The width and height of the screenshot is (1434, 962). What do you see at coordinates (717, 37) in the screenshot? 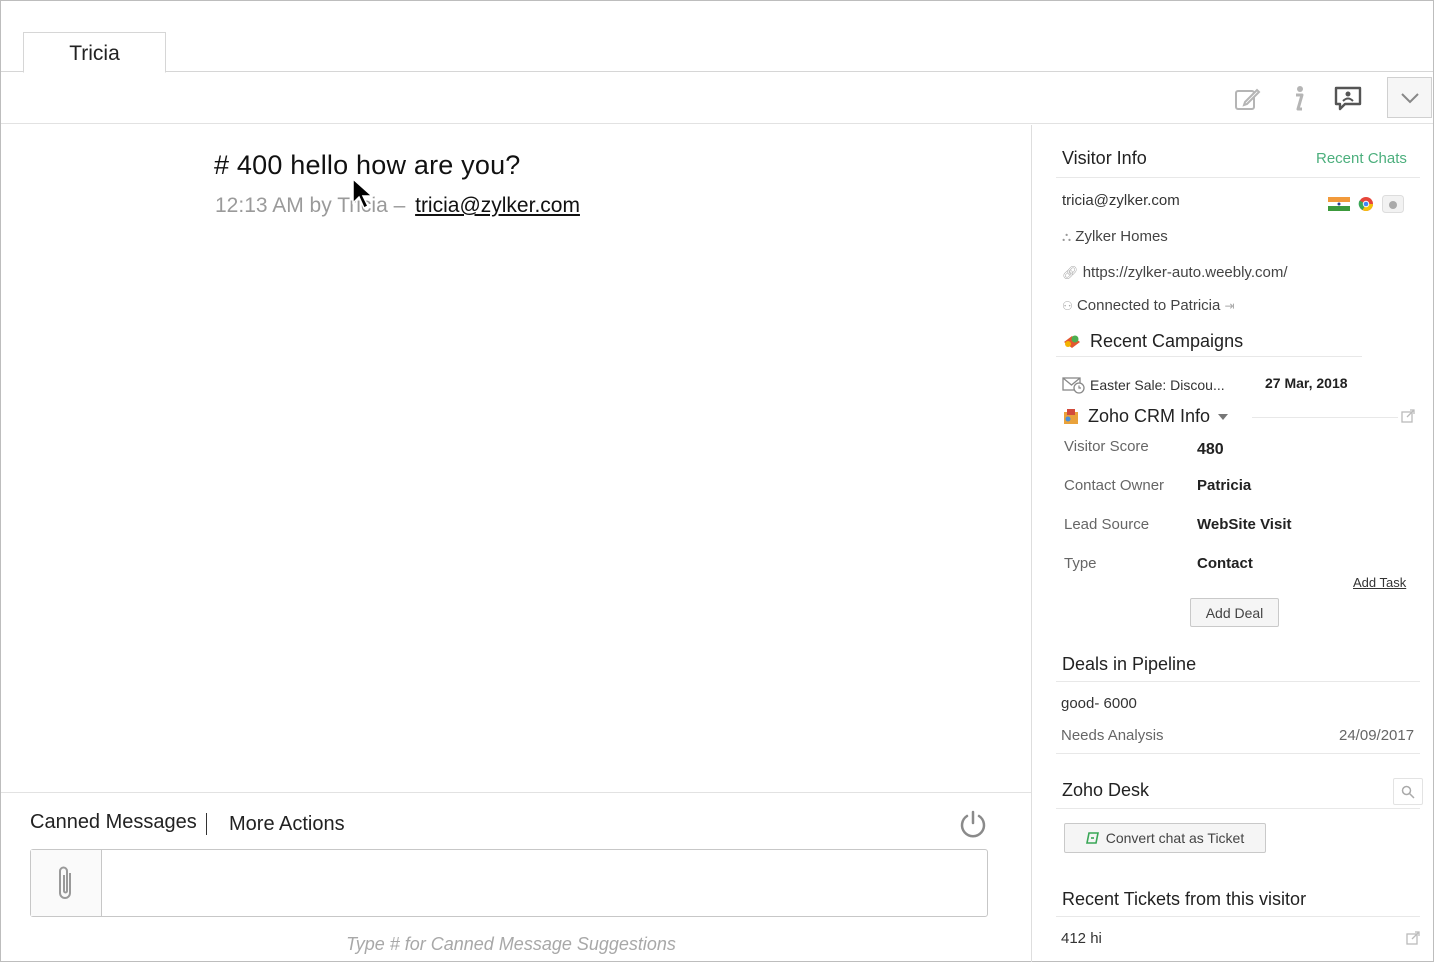
I see `tab-bar: Tricia` at bounding box center [717, 37].